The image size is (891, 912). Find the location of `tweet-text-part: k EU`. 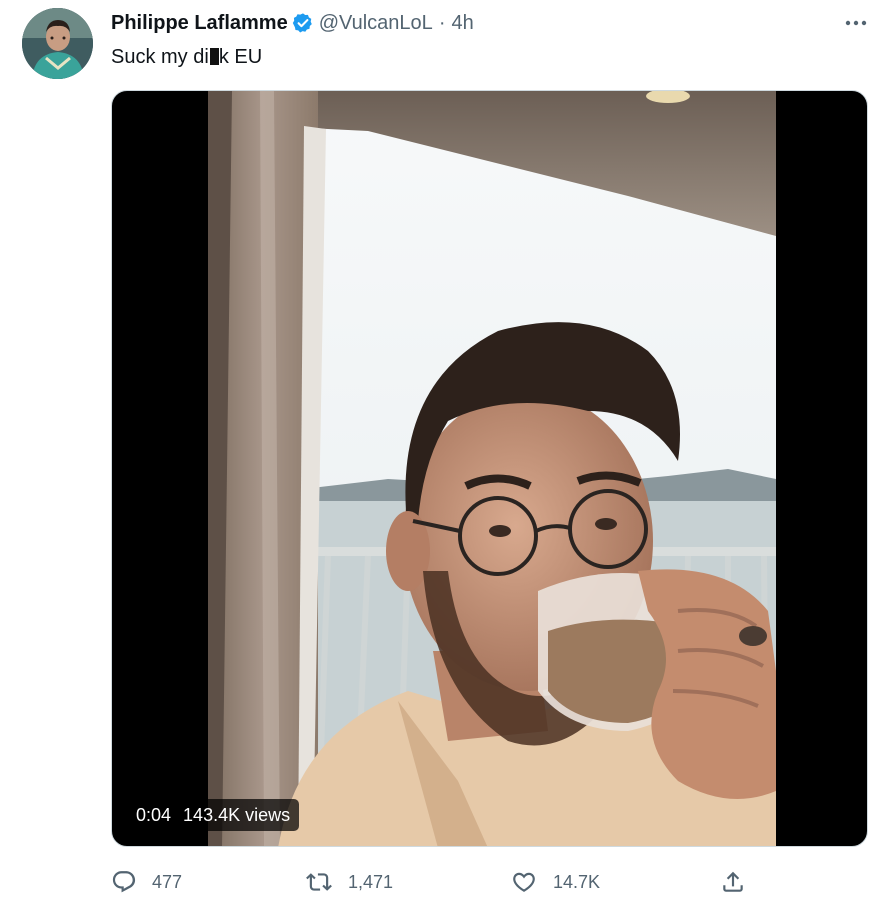

tweet-text-part: k EU is located at coordinates (240, 57).